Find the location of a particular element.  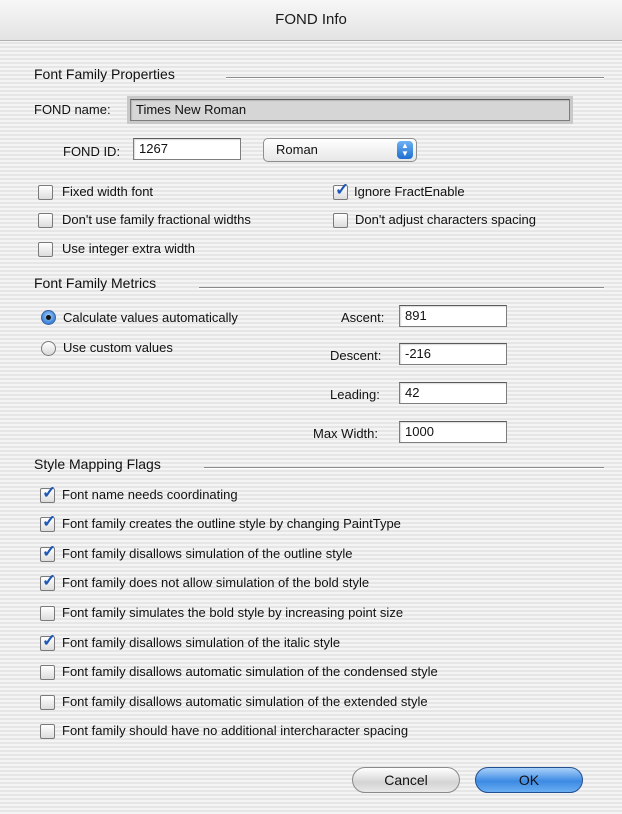

descent-label: Descent: is located at coordinates (356, 355).